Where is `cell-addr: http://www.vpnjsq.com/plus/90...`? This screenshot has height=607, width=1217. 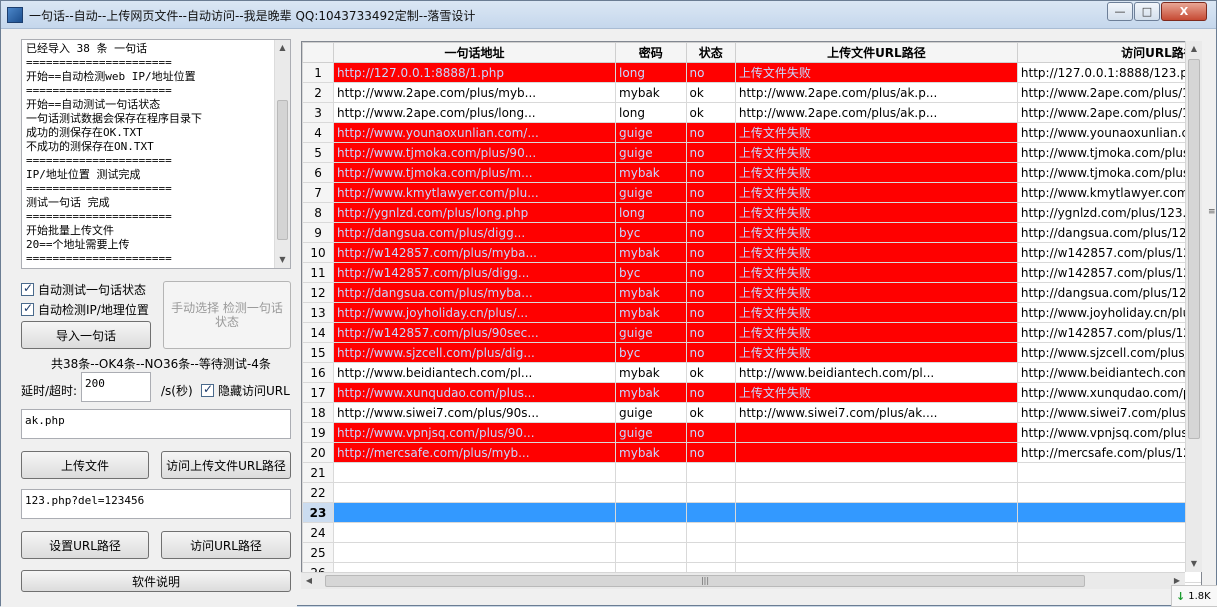 cell-addr: http://www.vpnjsq.com/plus/90... is located at coordinates (475, 432).